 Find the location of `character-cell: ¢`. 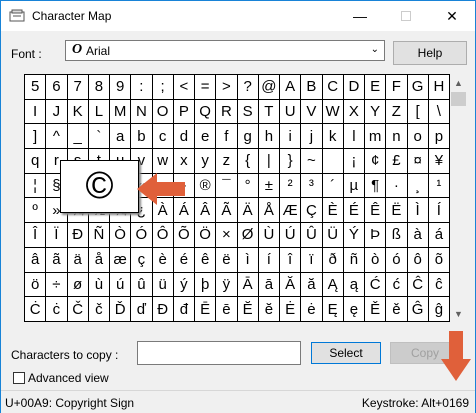

character-cell: ¢ is located at coordinates (376, 161).